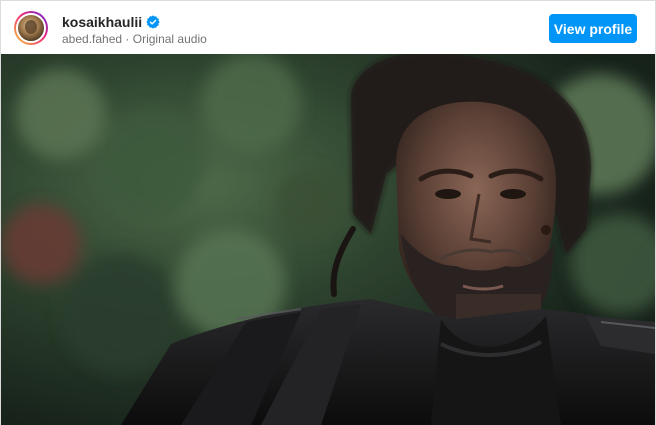 The image size is (656, 425). Describe the element at coordinates (153, 21) in the screenshot. I see `verified-badge-icon` at that location.